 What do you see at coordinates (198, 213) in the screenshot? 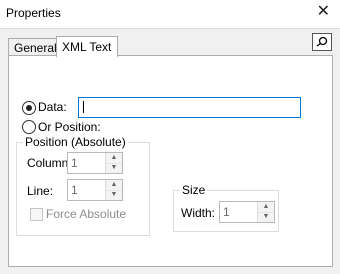
I see `width-label: Width:` at bounding box center [198, 213].